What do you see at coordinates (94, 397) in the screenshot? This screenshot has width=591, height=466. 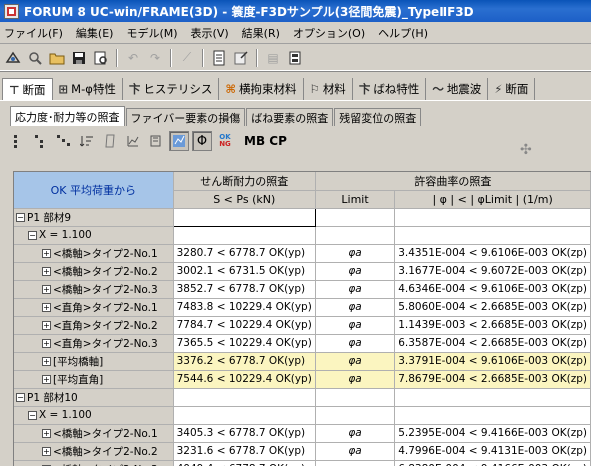 I see `row-header: − P1 部材10` at bounding box center [94, 397].